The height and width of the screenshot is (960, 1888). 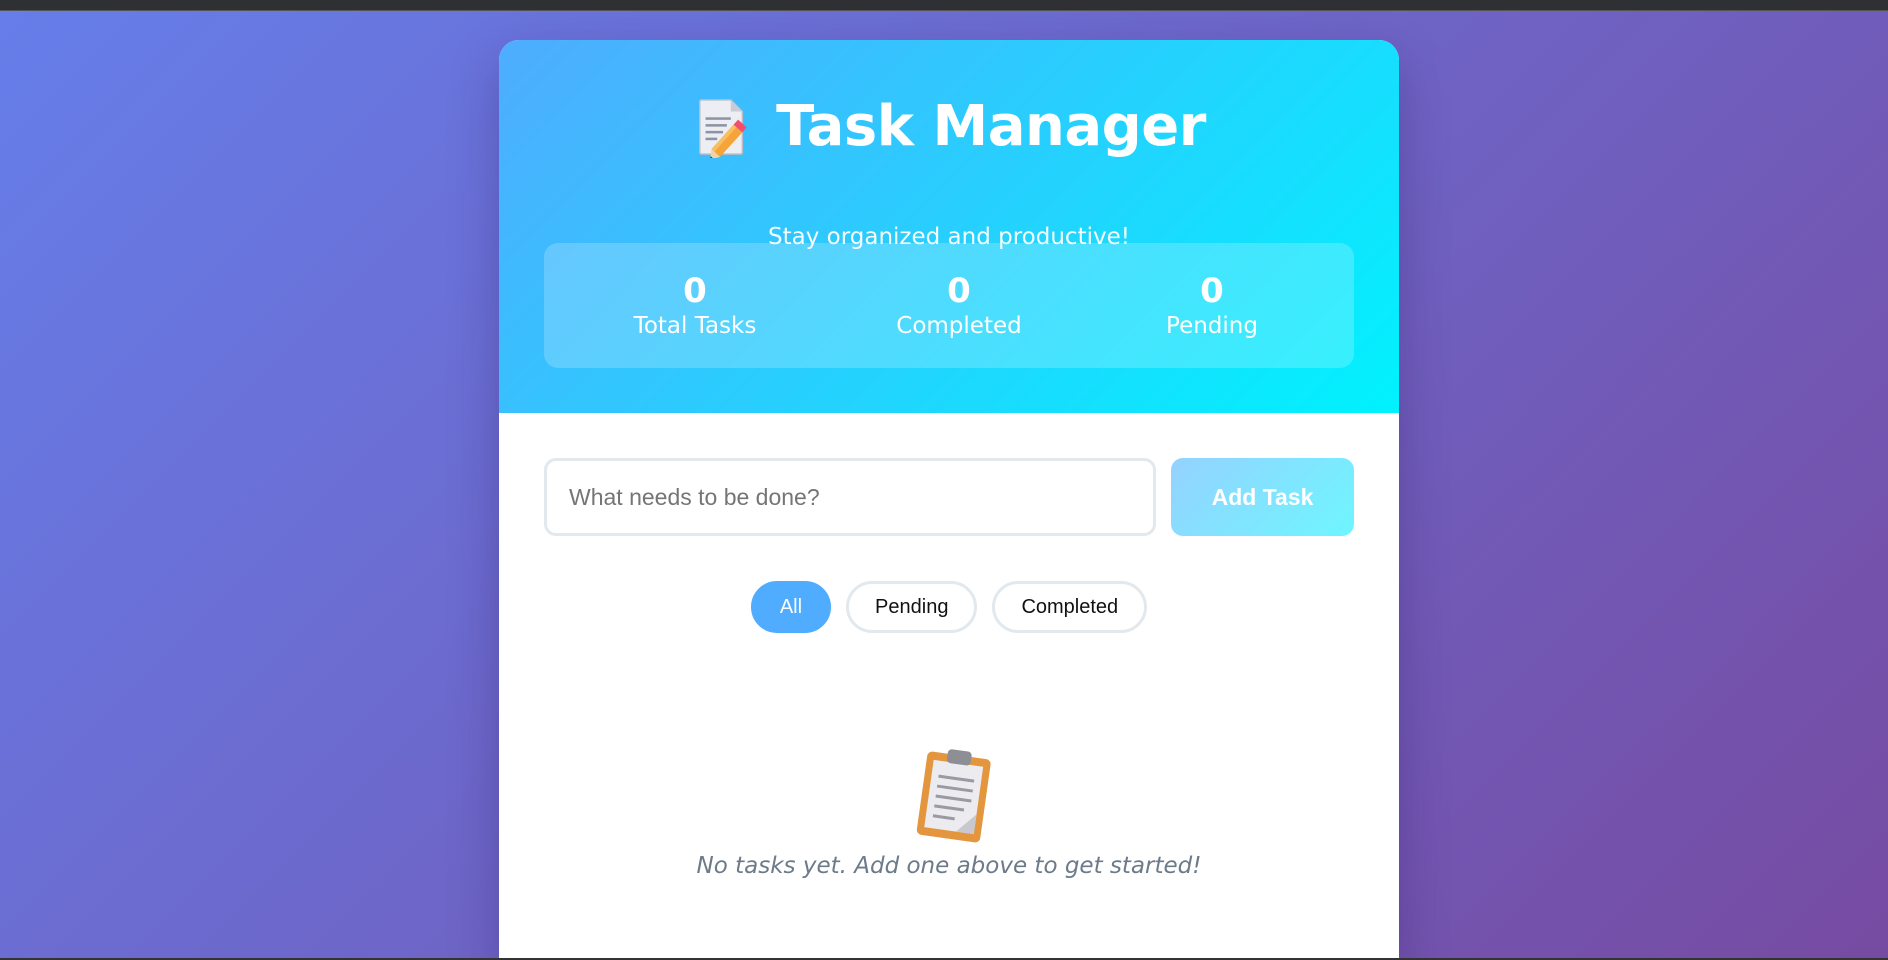 What do you see at coordinates (944, 5) in the screenshot?
I see `browser-top-strip` at bounding box center [944, 5].